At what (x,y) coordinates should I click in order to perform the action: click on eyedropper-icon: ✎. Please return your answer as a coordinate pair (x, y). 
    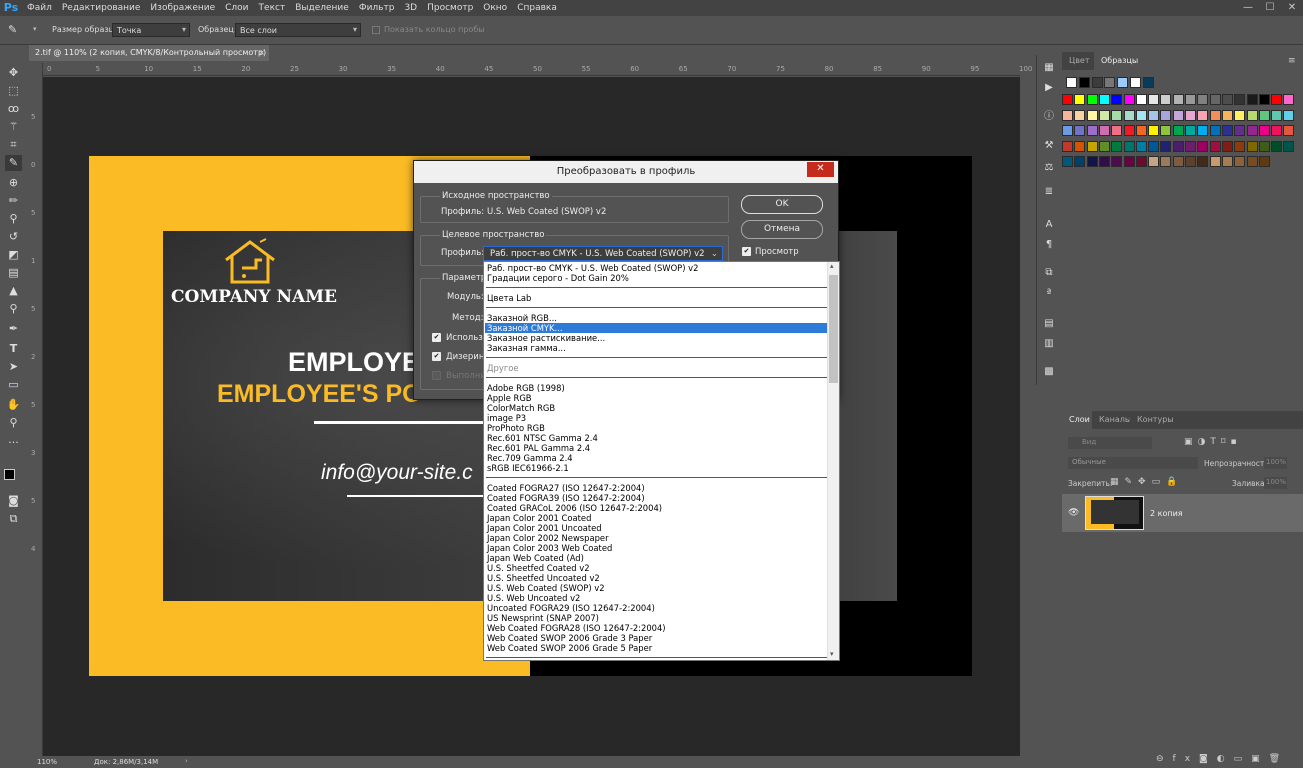
    Looking at the image, I should click on (12, 29).